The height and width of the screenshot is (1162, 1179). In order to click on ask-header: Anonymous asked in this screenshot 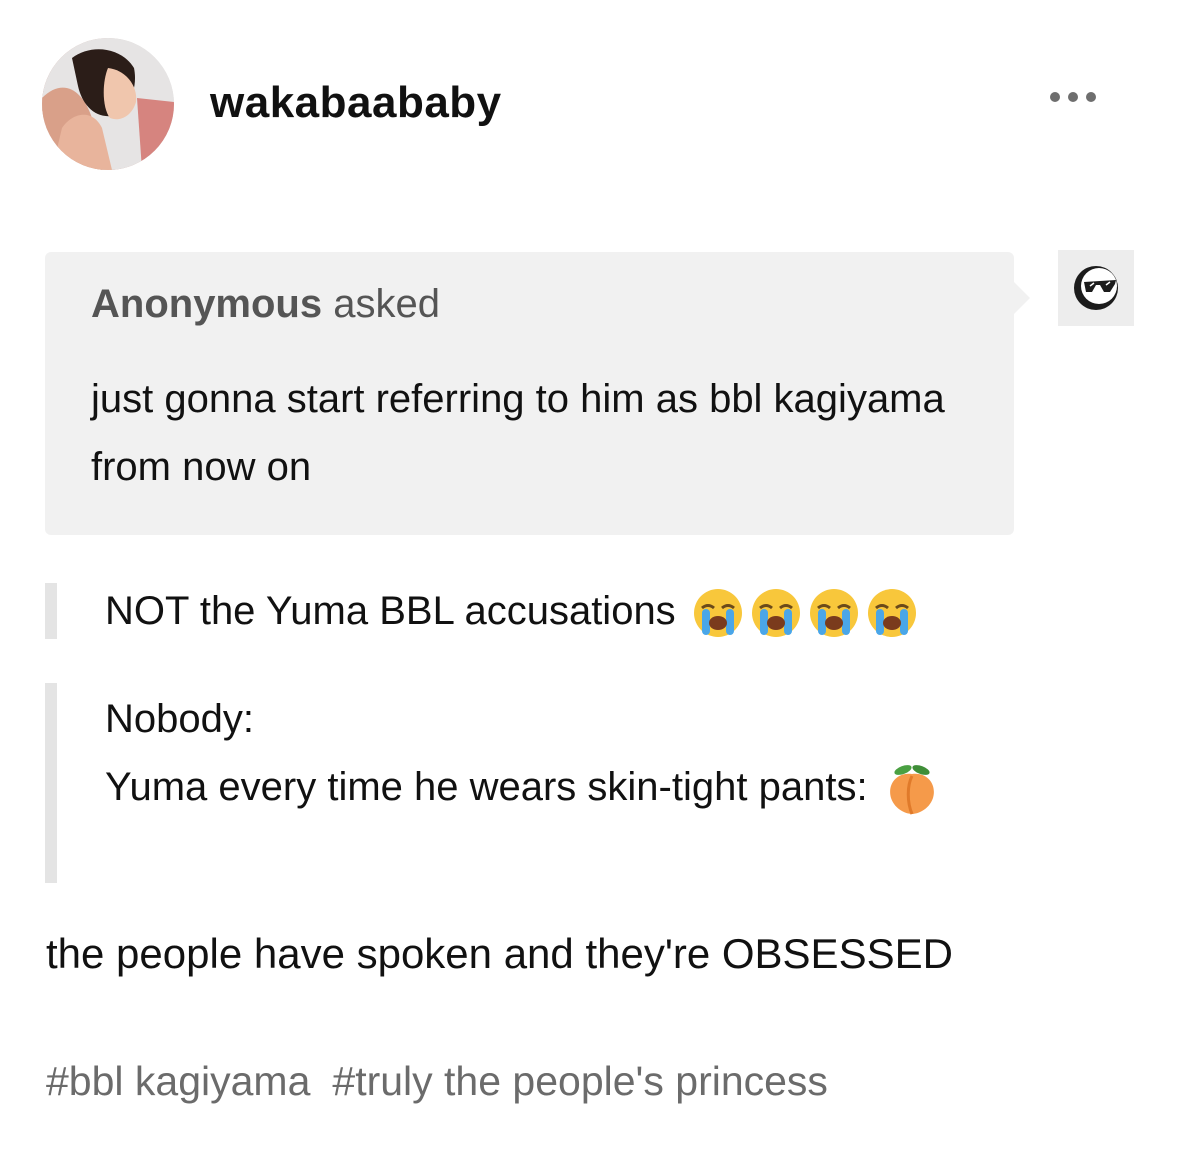, I will do `click(529, 304)`.